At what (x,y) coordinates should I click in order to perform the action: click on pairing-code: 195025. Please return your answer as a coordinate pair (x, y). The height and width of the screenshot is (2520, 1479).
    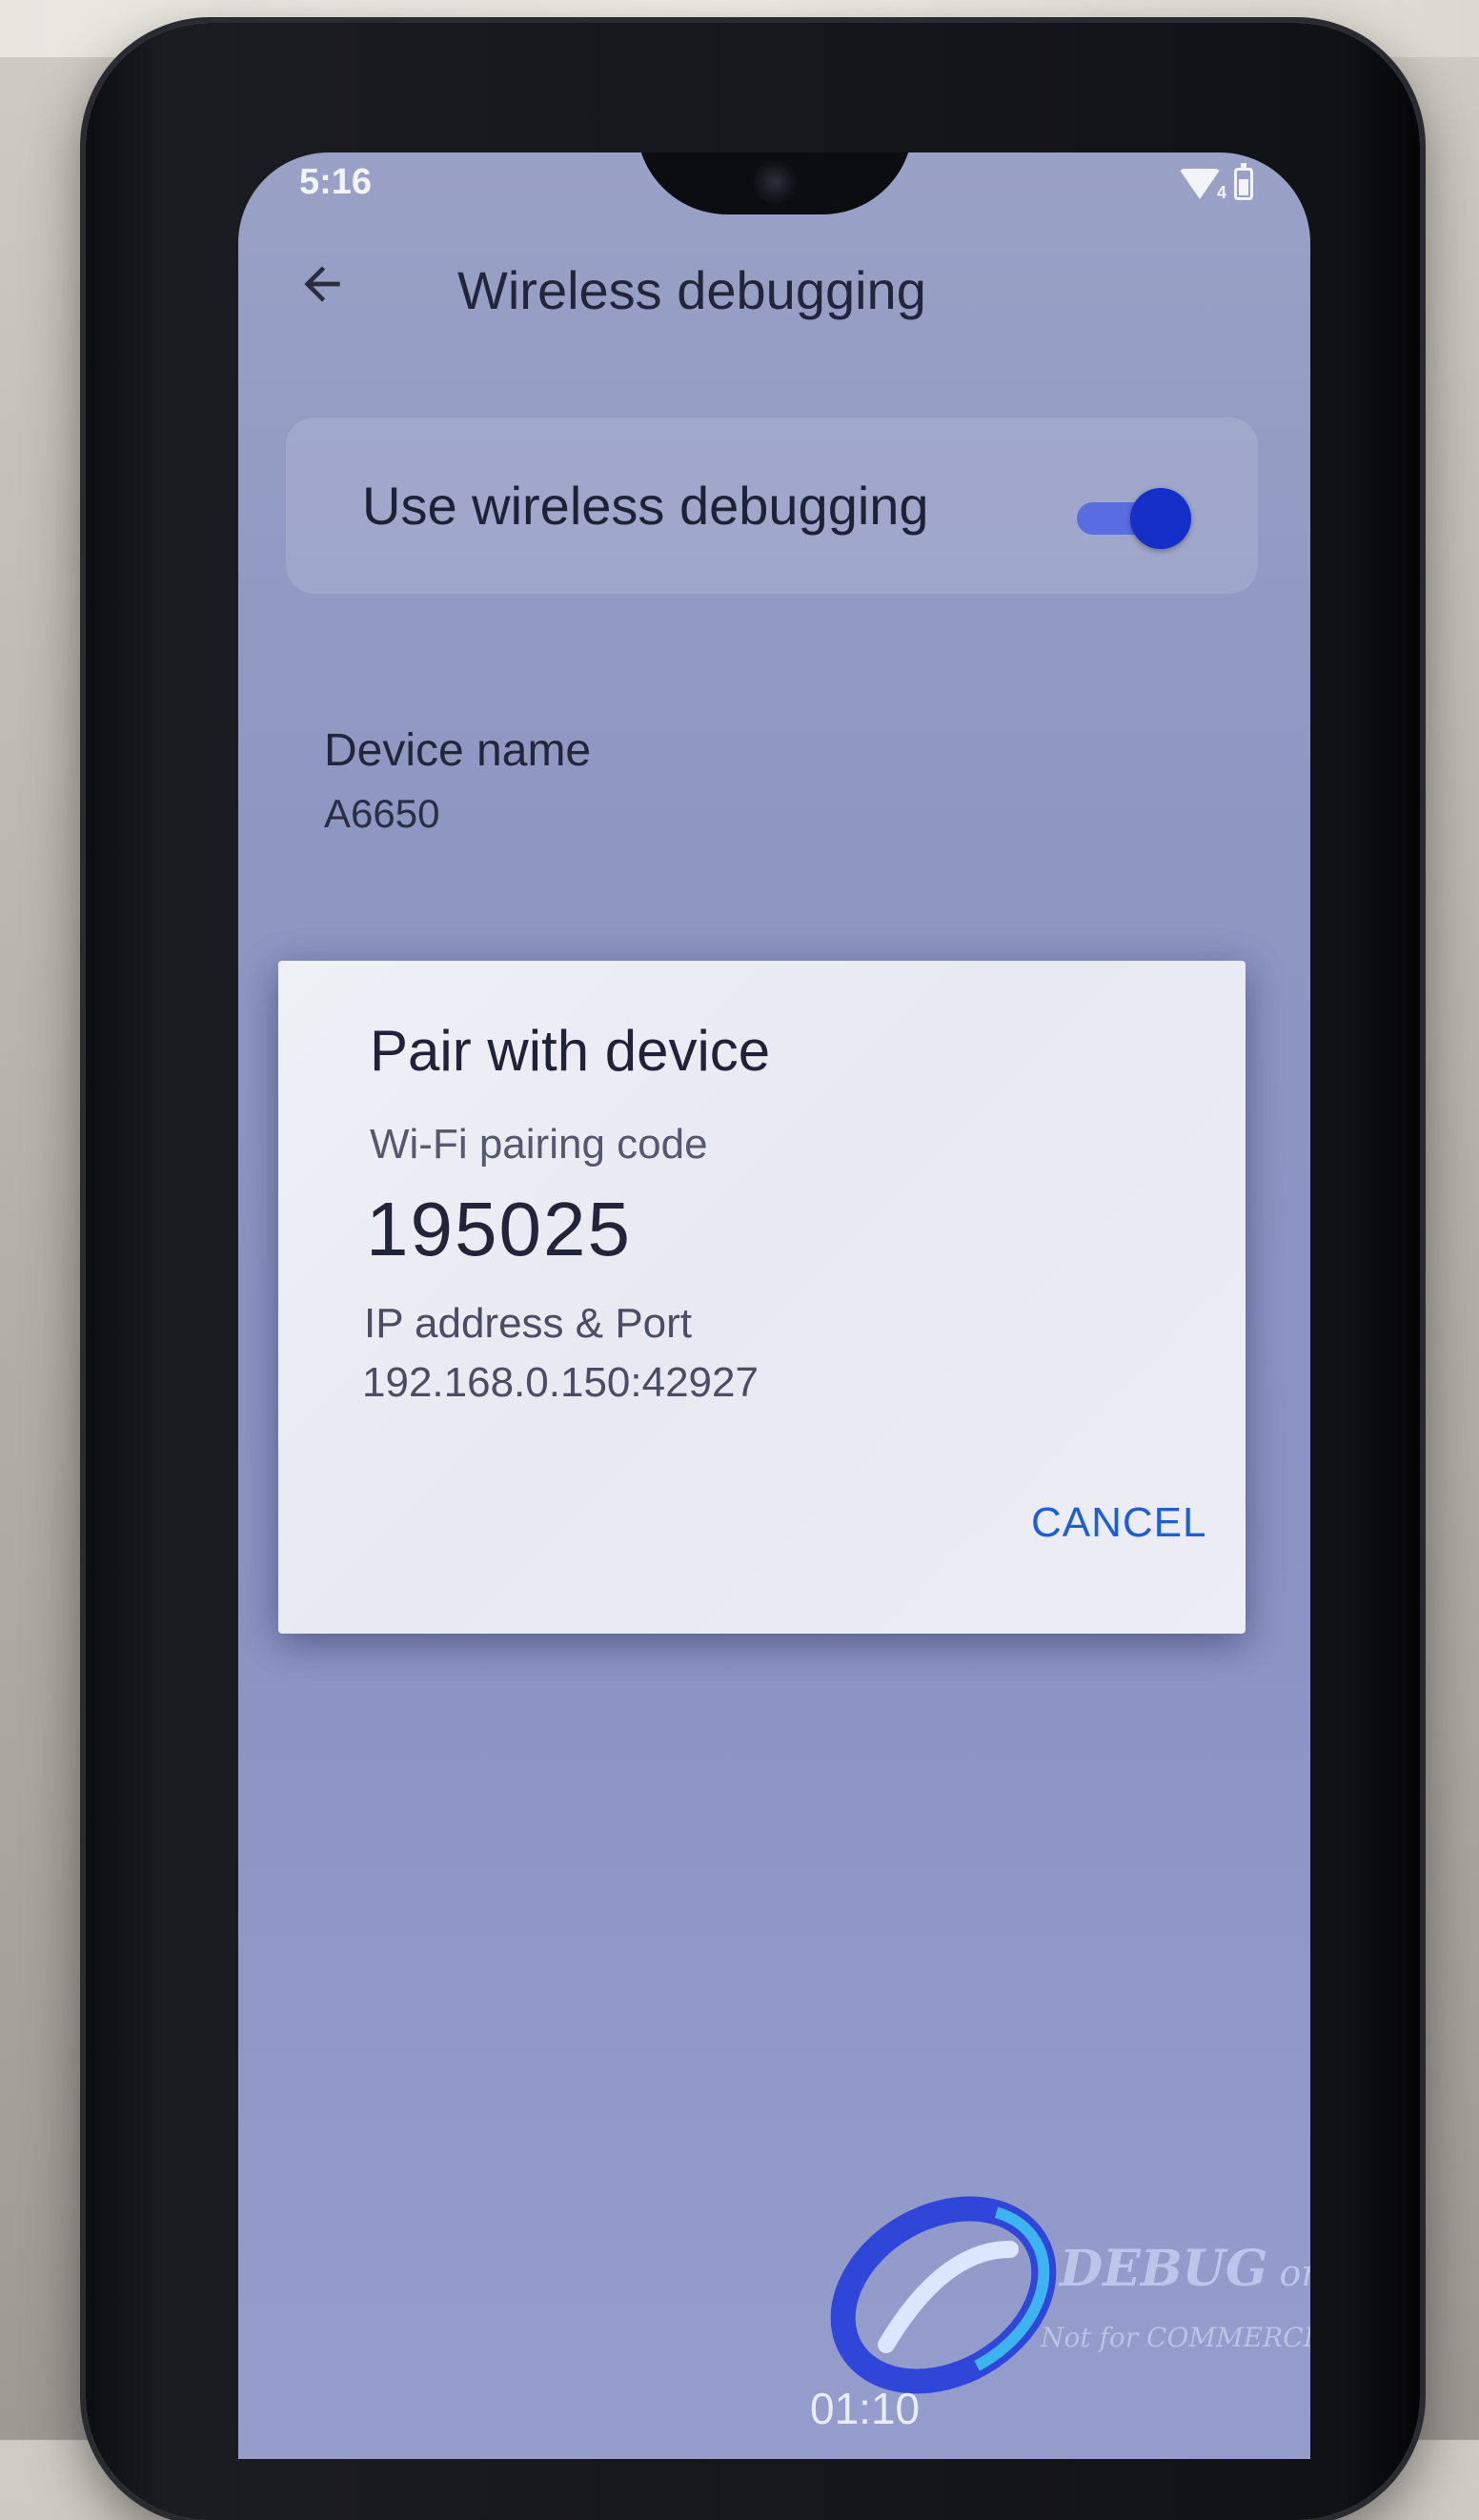
    Looking at the image, I should click on (499, 1229).